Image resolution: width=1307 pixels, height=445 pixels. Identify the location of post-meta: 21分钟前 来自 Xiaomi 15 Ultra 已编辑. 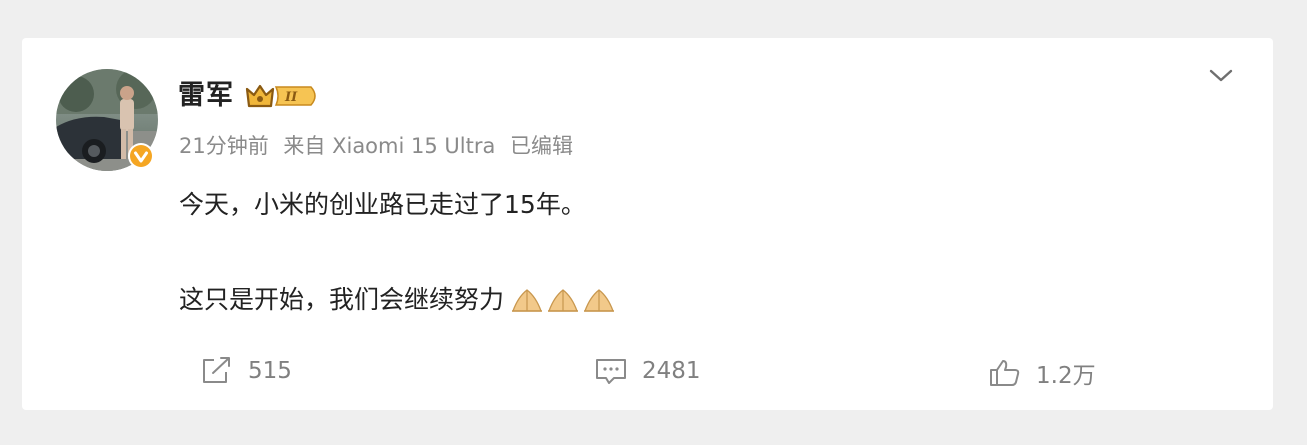
(380, 146).